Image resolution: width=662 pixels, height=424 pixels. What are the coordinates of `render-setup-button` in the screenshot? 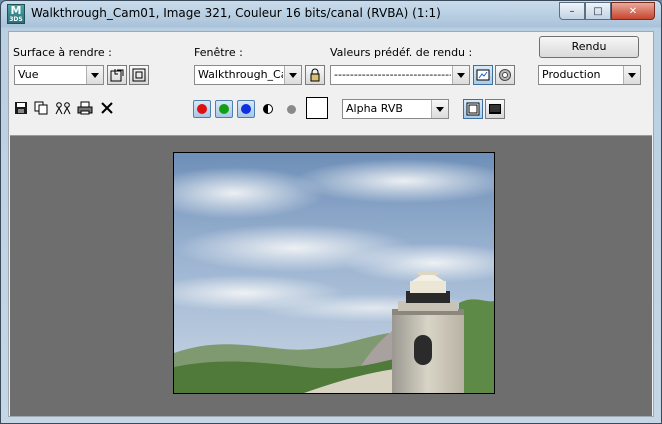 It's located at (483, 75).